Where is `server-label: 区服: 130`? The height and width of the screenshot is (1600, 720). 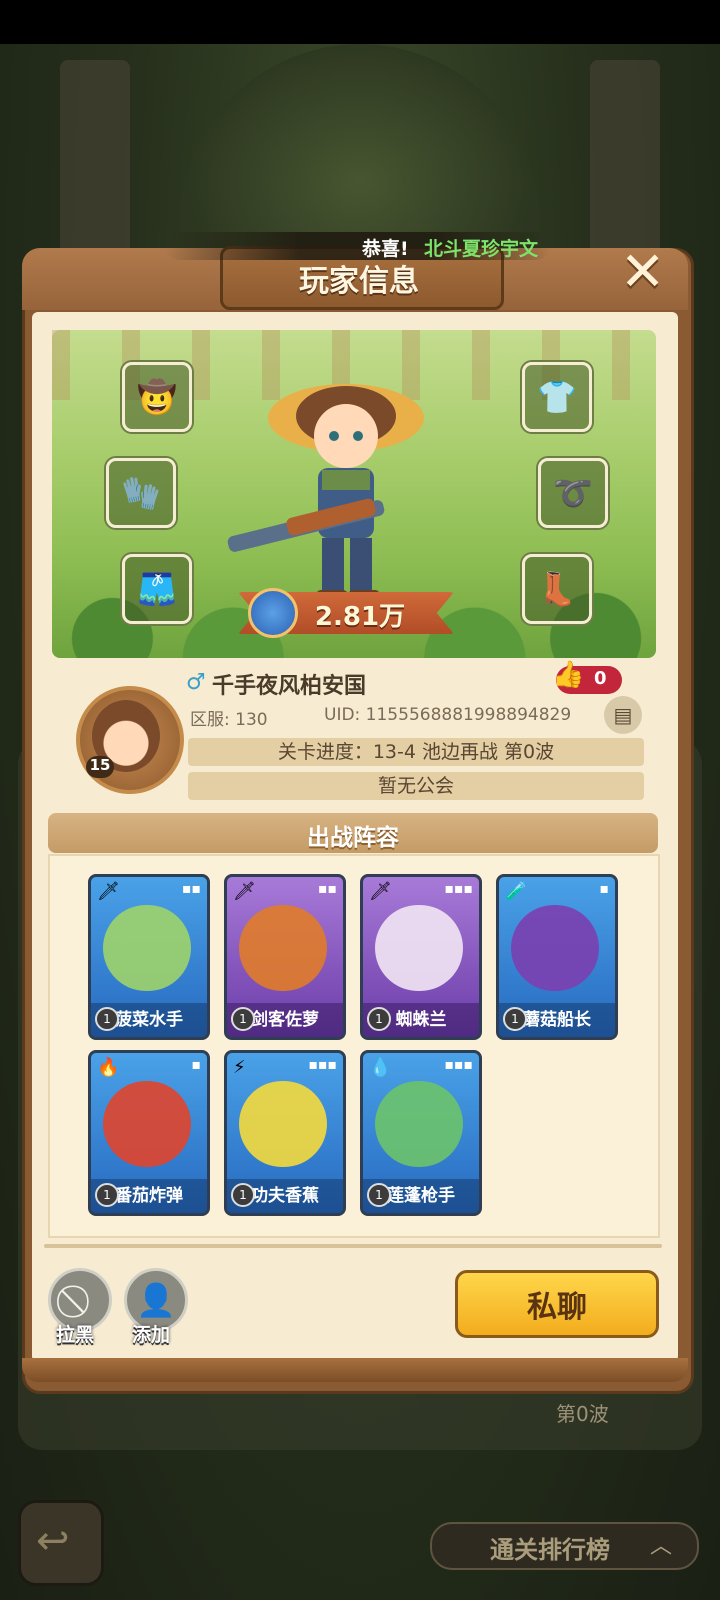
server-label: 区服: 130 is located at coordinates (229, 720).